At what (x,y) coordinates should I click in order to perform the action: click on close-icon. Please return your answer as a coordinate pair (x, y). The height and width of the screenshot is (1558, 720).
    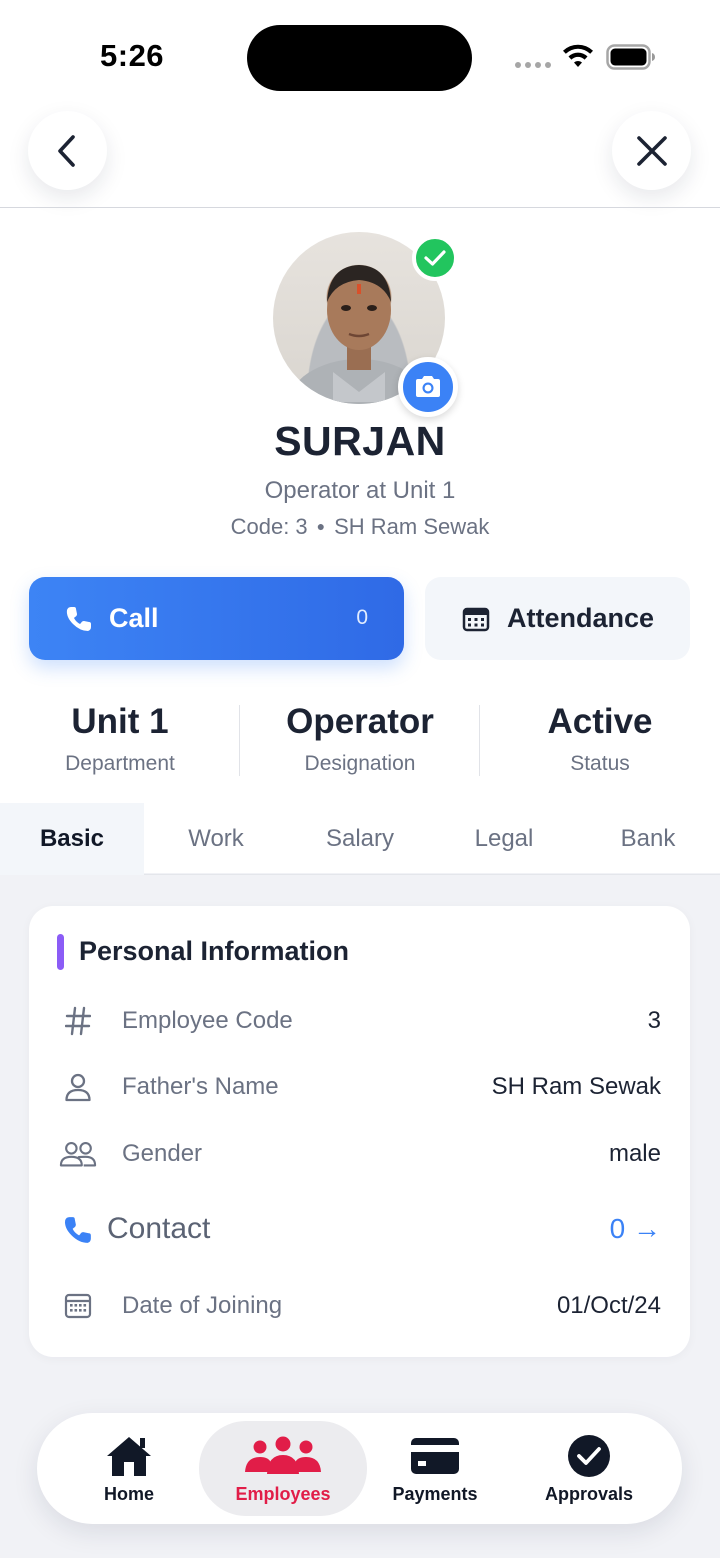
    Looking at the image, I should click on (651, 150).